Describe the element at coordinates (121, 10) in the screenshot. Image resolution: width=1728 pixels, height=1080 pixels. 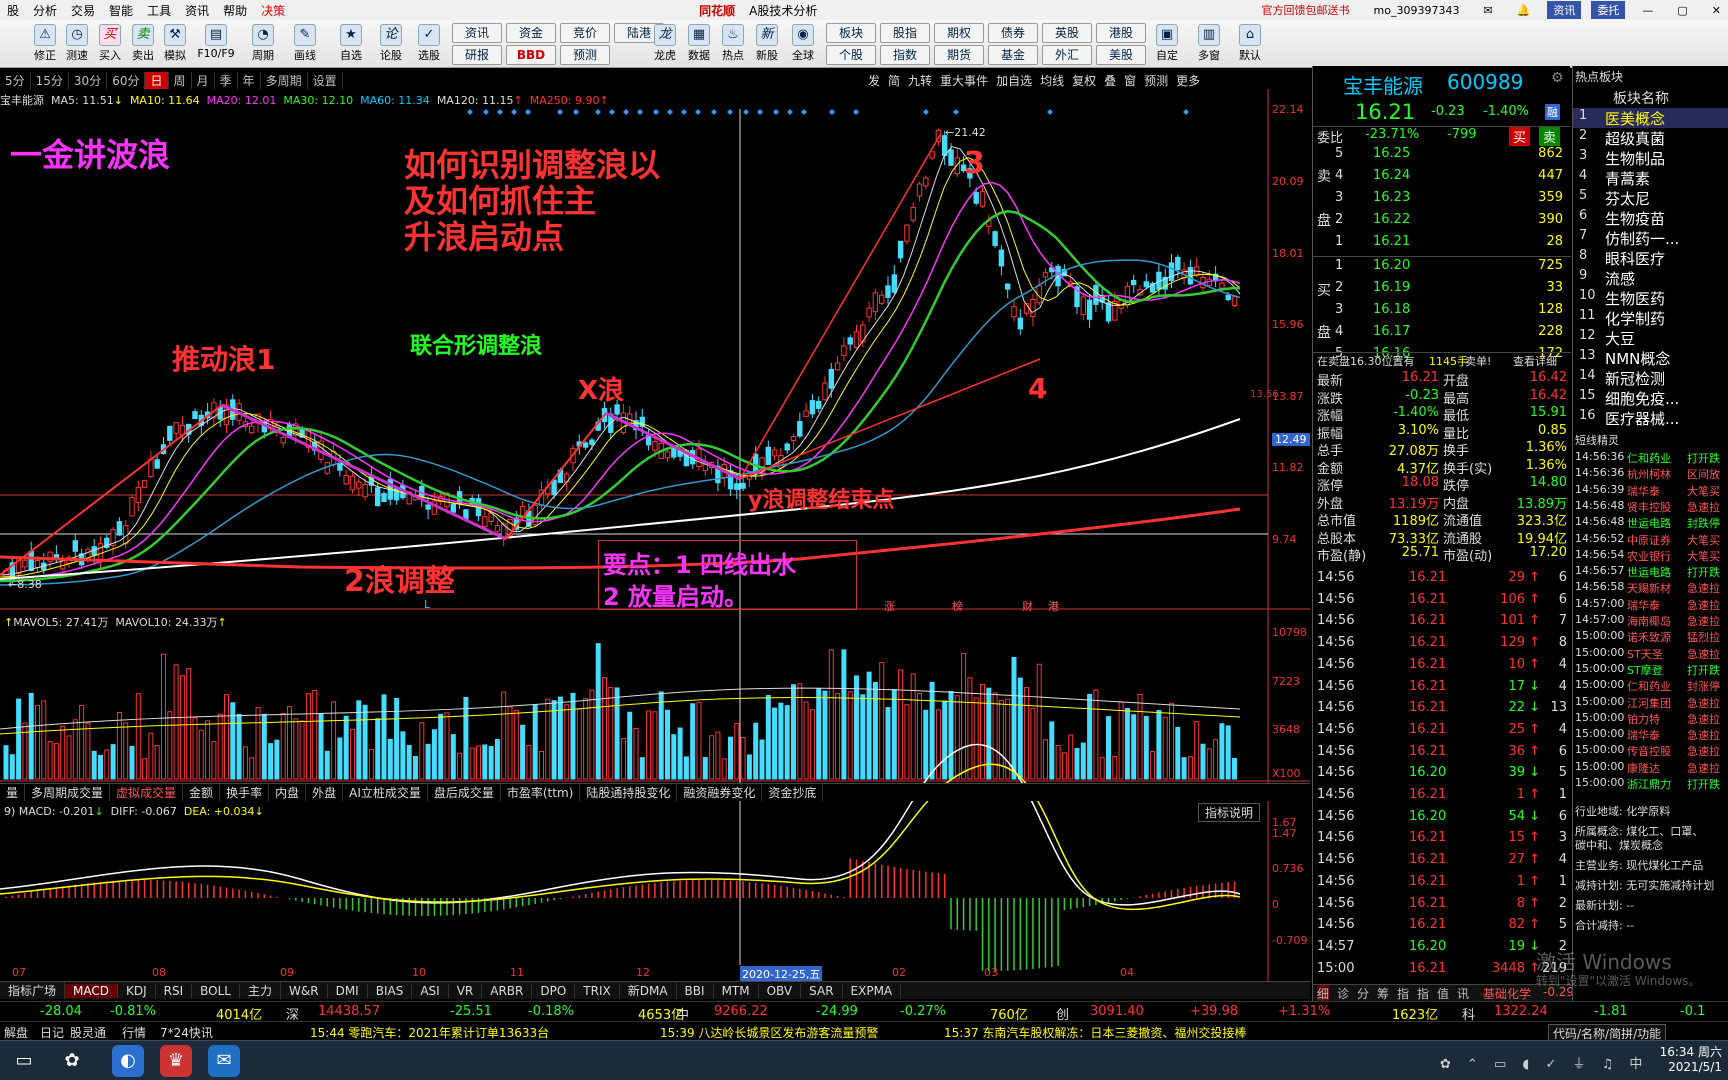
I see `menu-smart: 智能` at that location.